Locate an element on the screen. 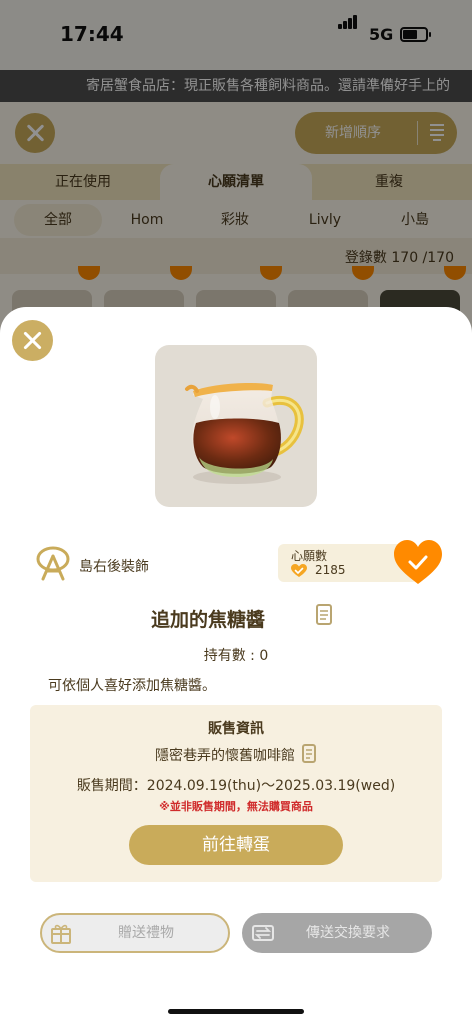  wishlist-count: 2185 is located at coordinates (330, 570).